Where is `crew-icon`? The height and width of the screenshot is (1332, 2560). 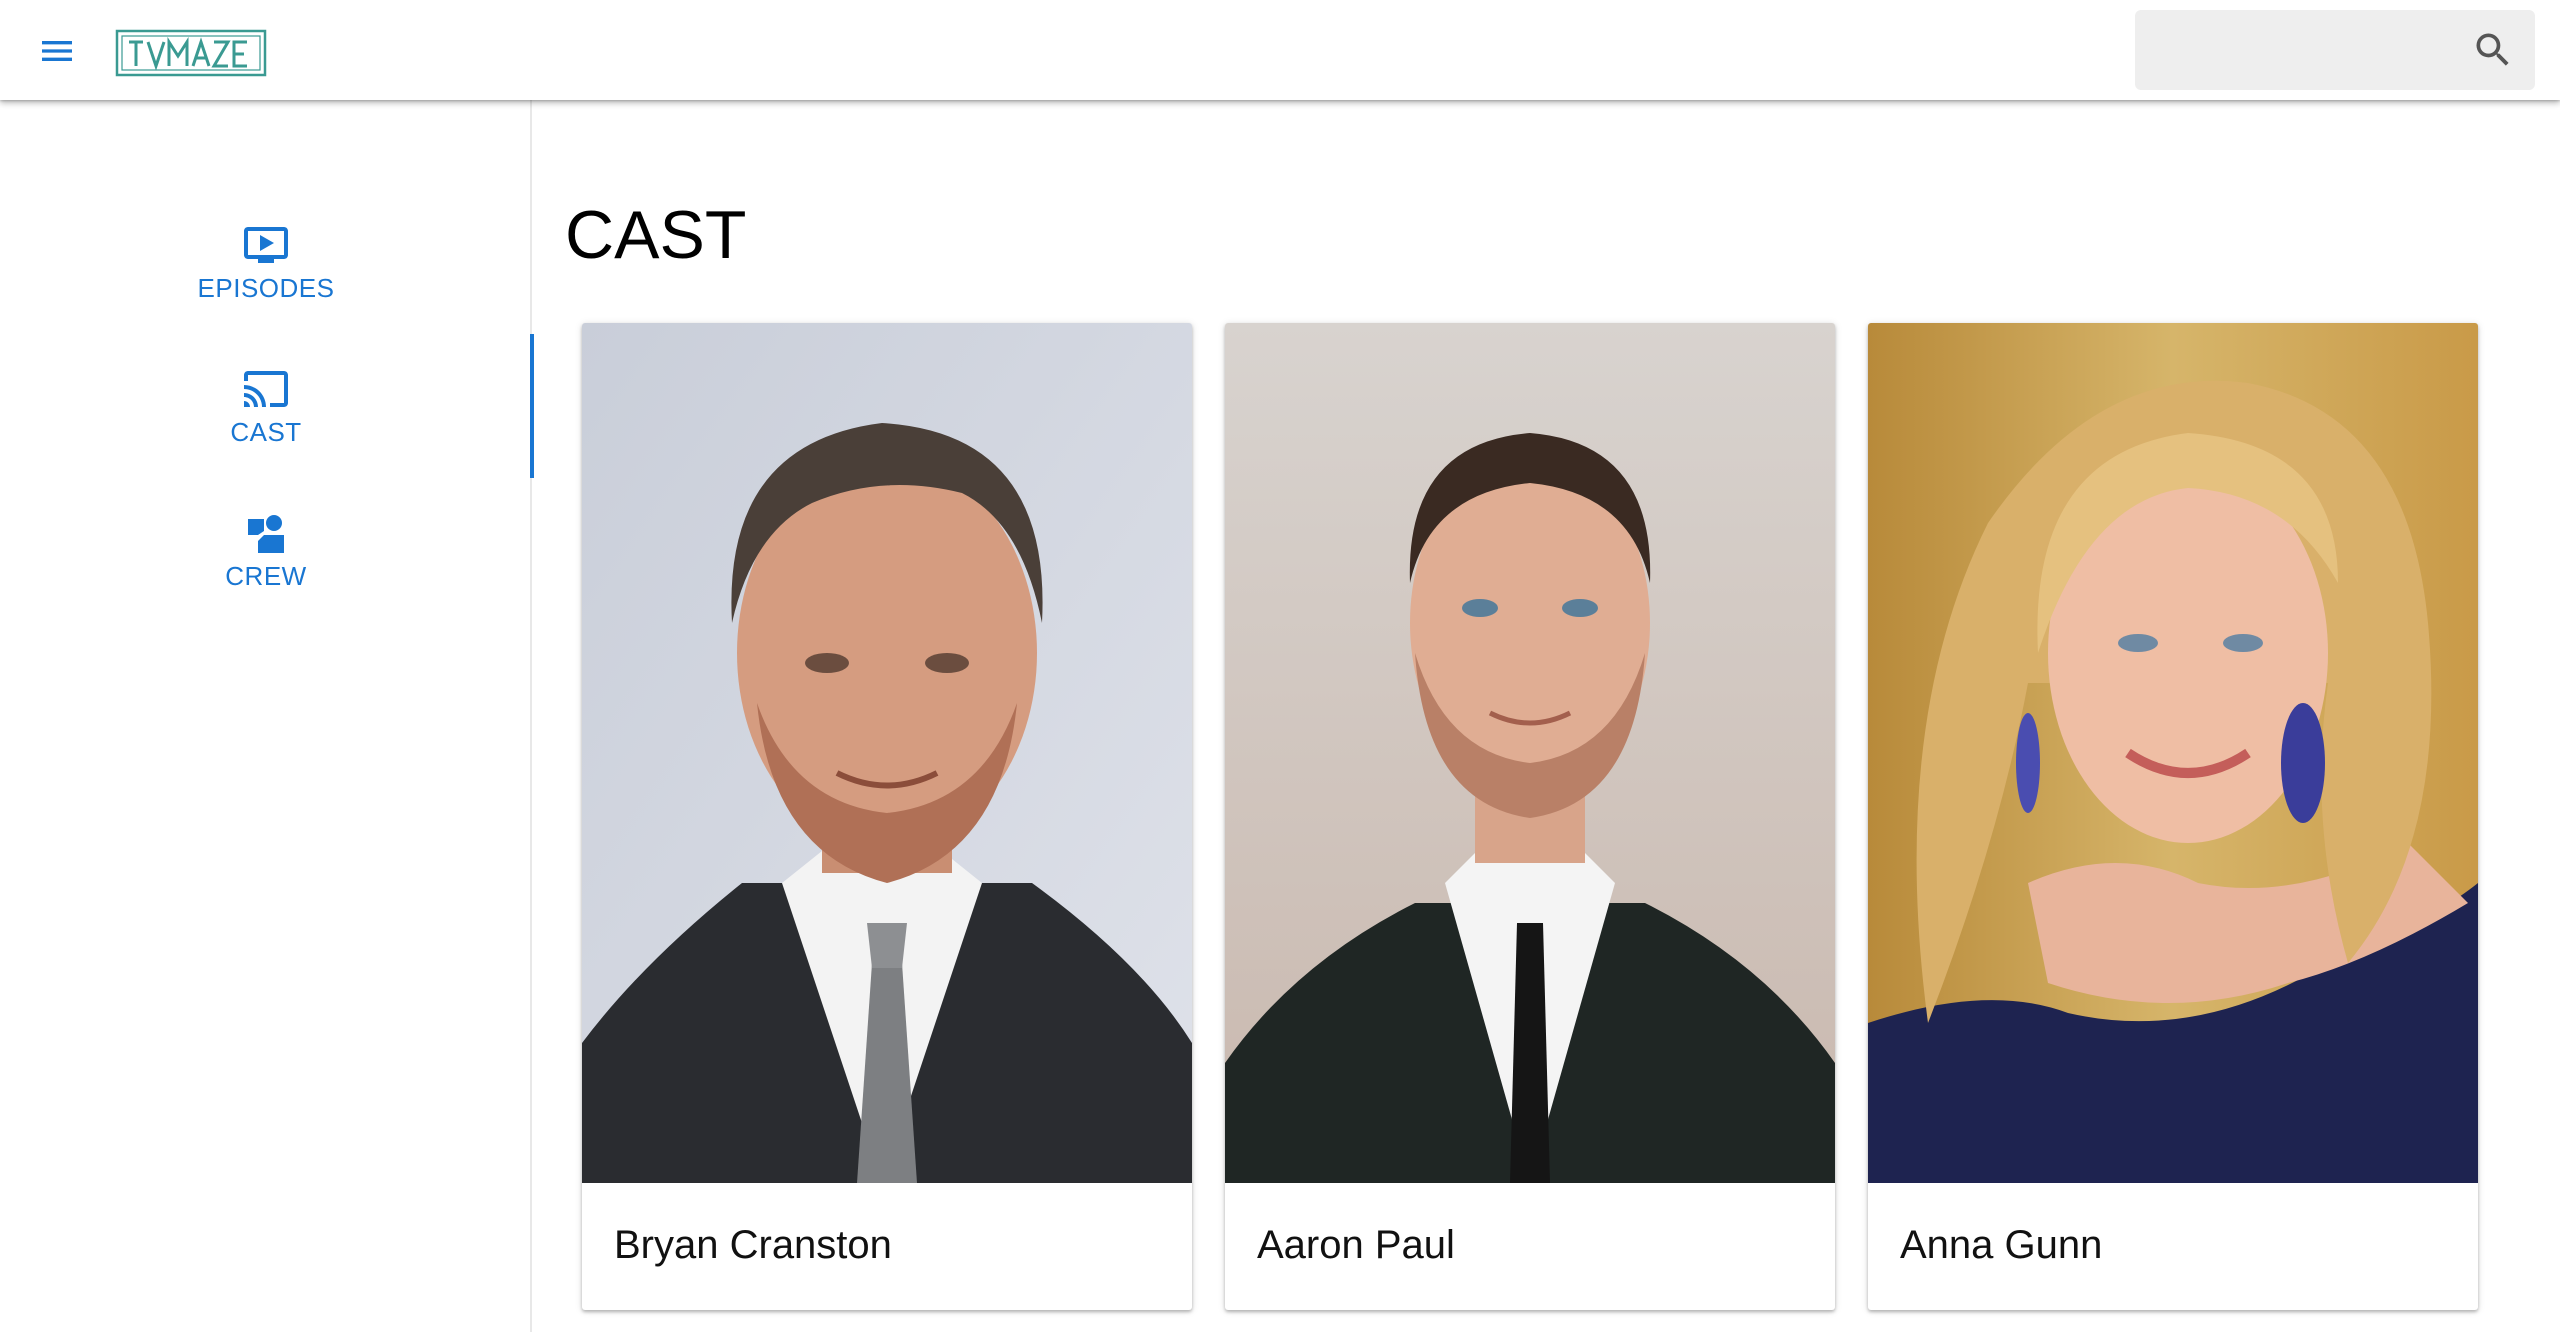 crew-icon is located at coordinates (266, 533).